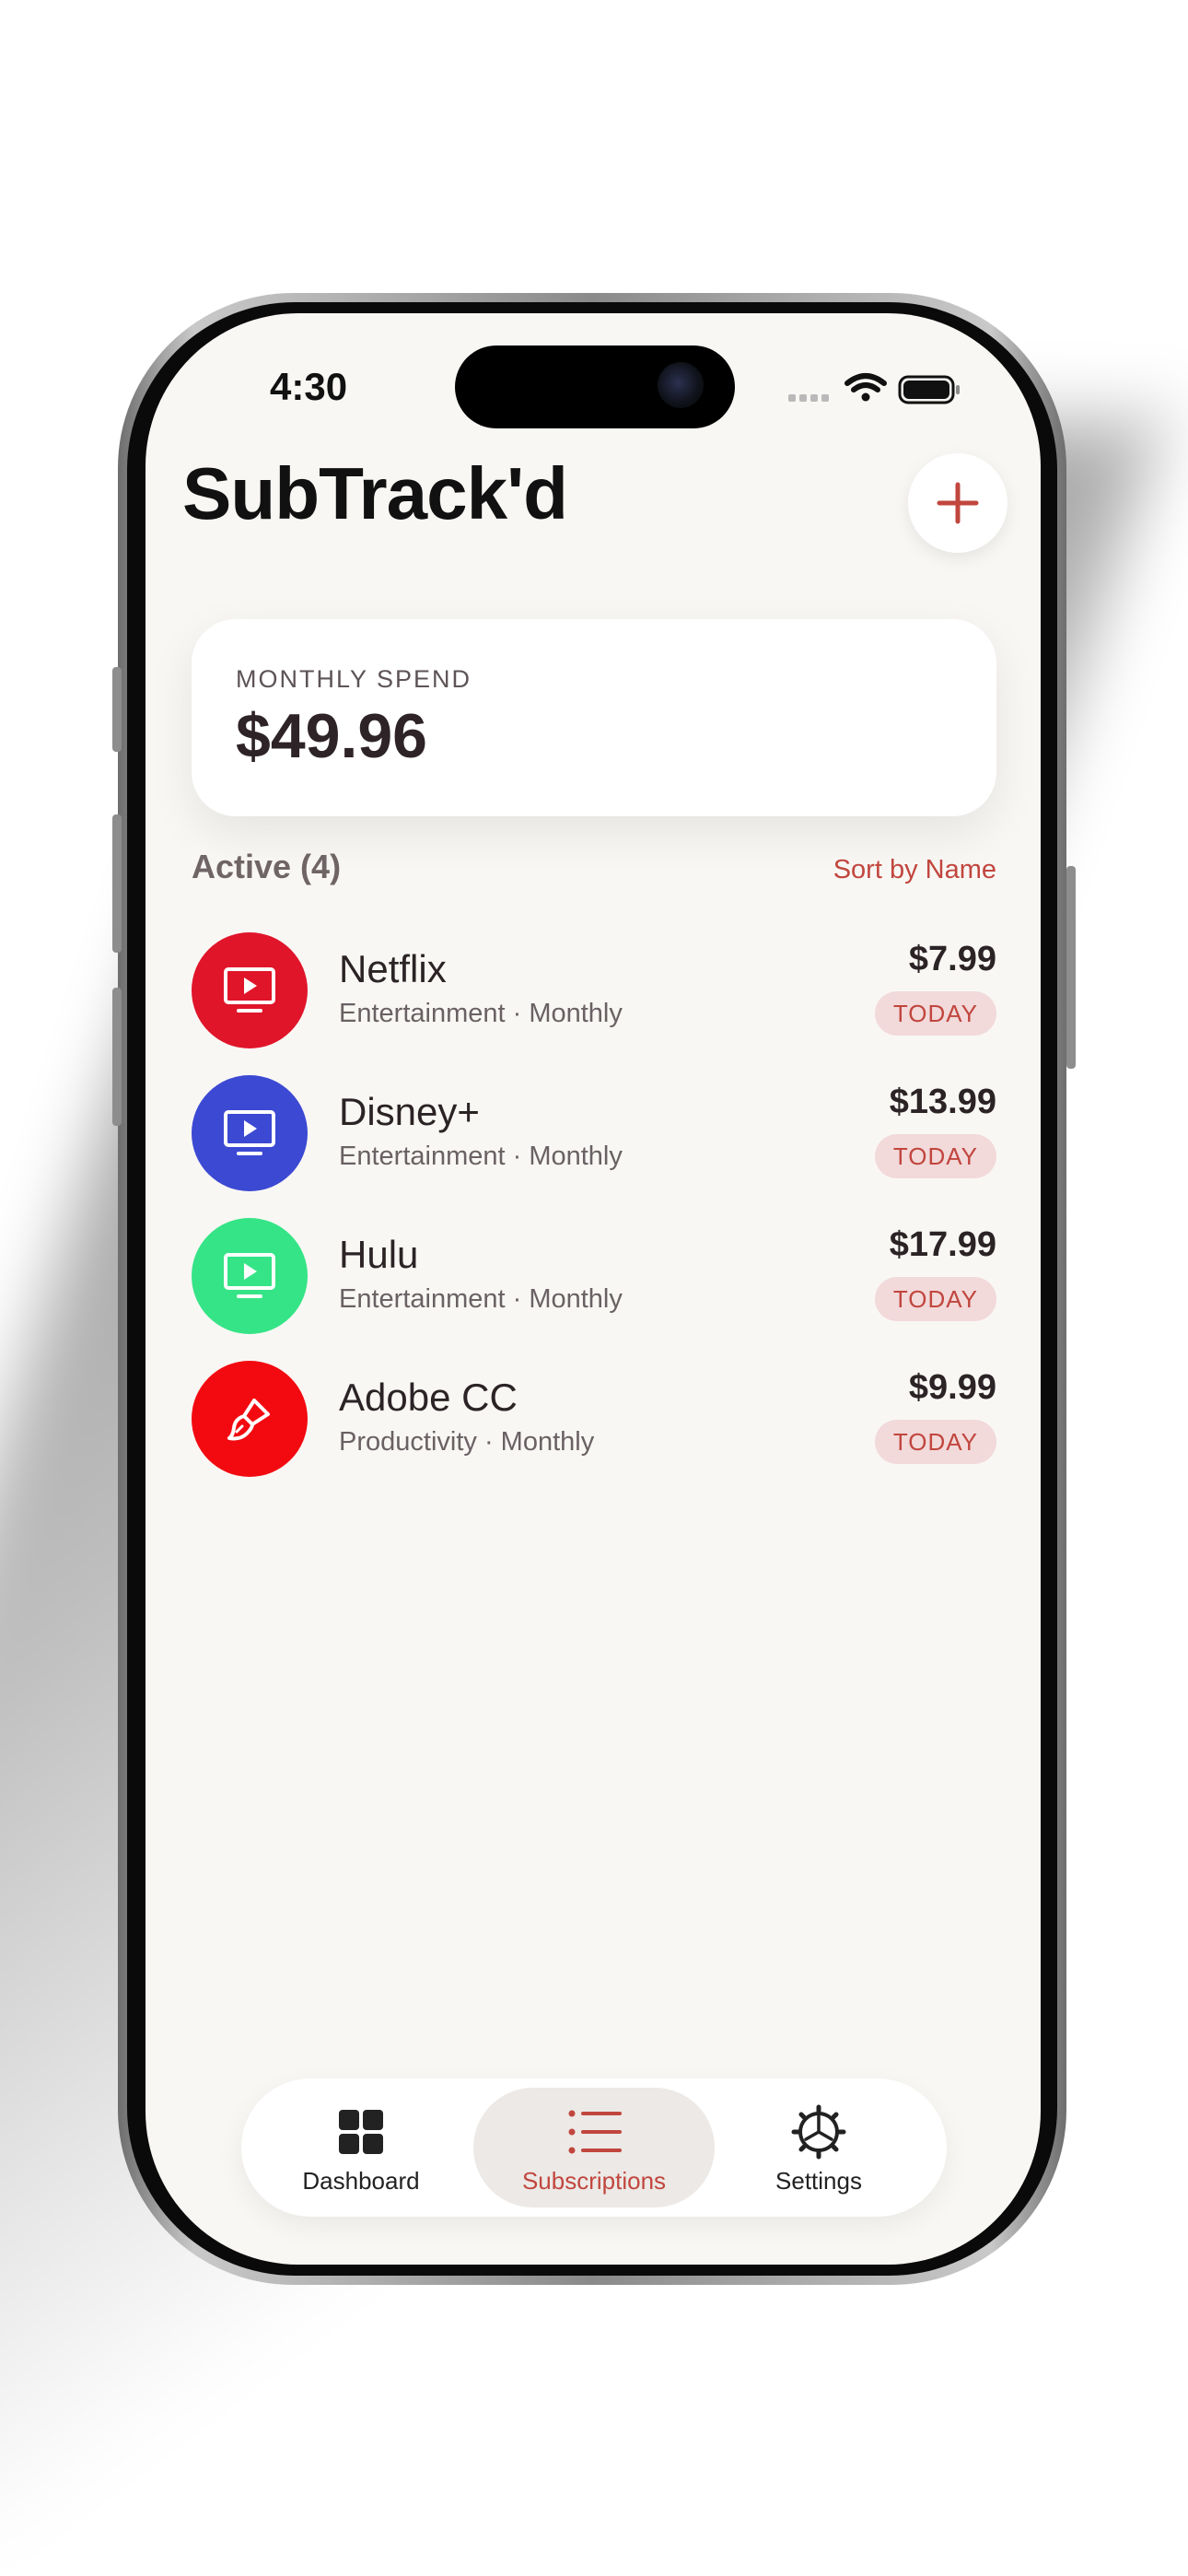  I want to click on action-button, so click(117, 709).